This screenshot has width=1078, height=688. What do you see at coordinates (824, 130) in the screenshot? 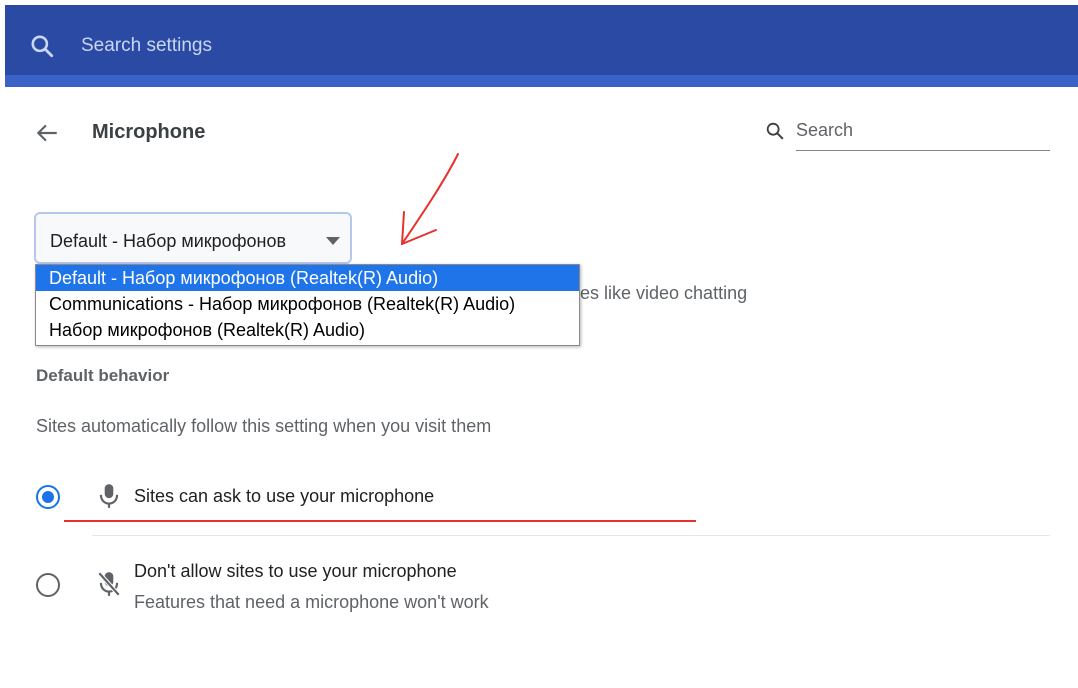
I see `site-search-input: Search` at bounding box center [824, 130].